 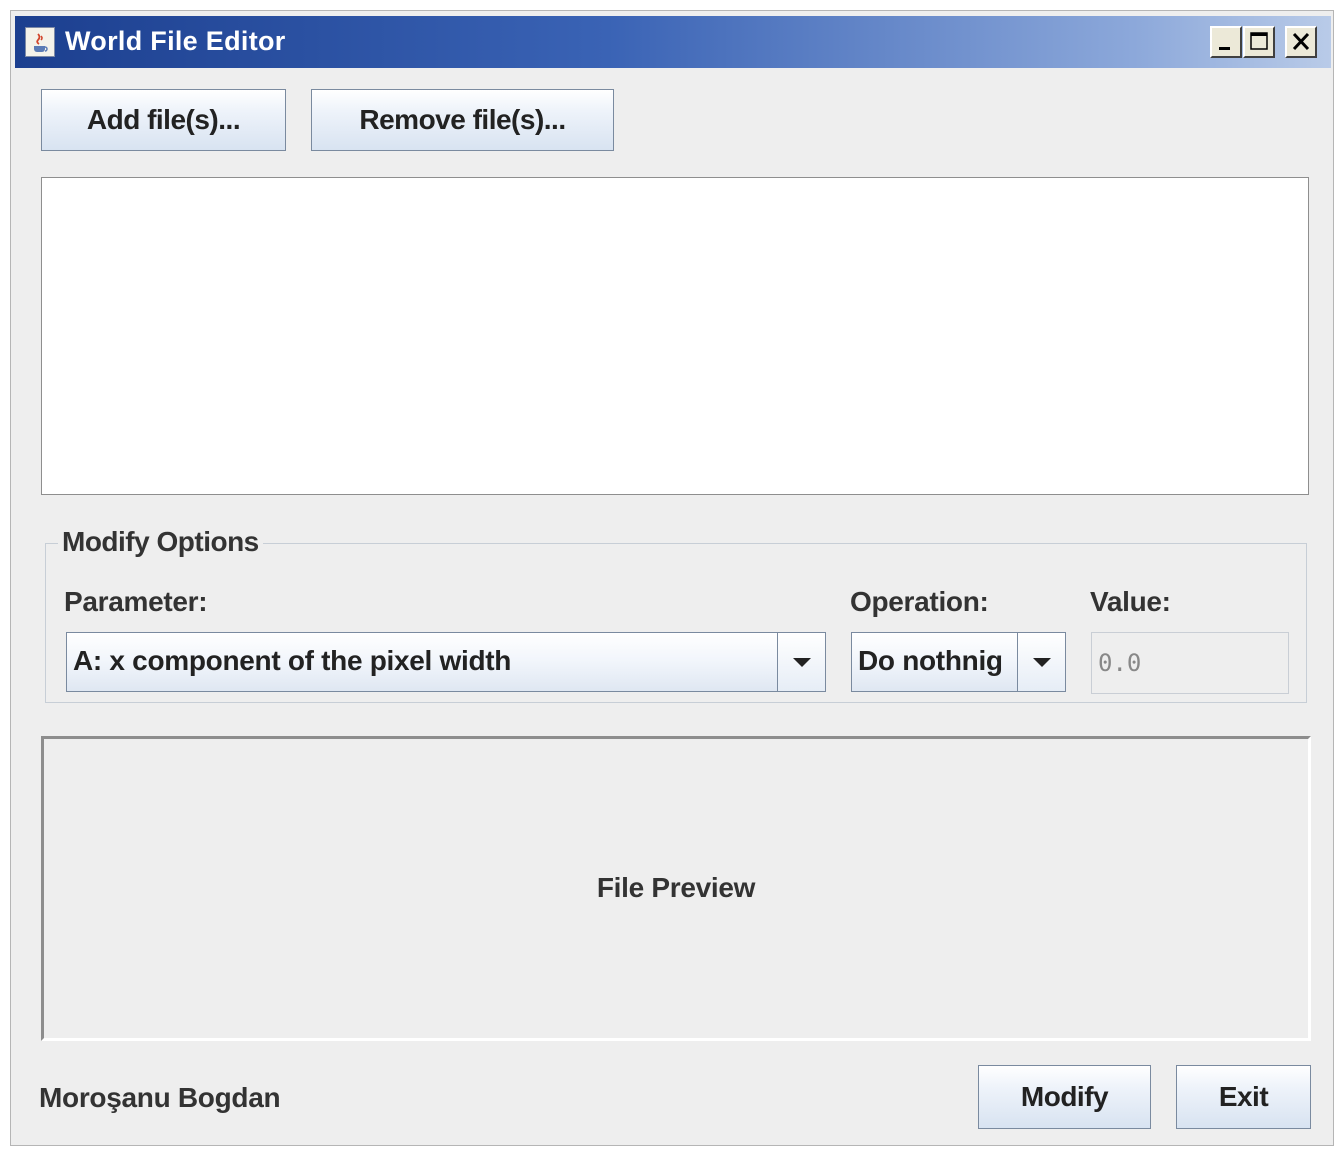 What do you see at coordinates (1190, 663) in the screenshot?
I see `value-field: 0.0` at bounding box center [1190, 663].